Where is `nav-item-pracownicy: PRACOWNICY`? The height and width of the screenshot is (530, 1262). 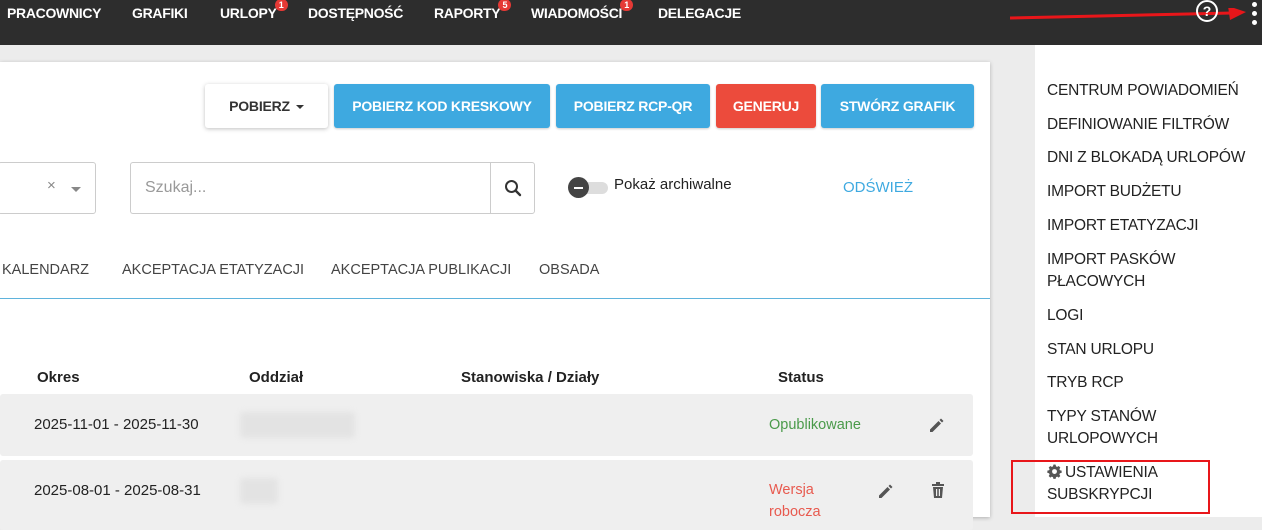
nav-item-pracownicy: PRACOWNICY is located at coordinates (54, 13).